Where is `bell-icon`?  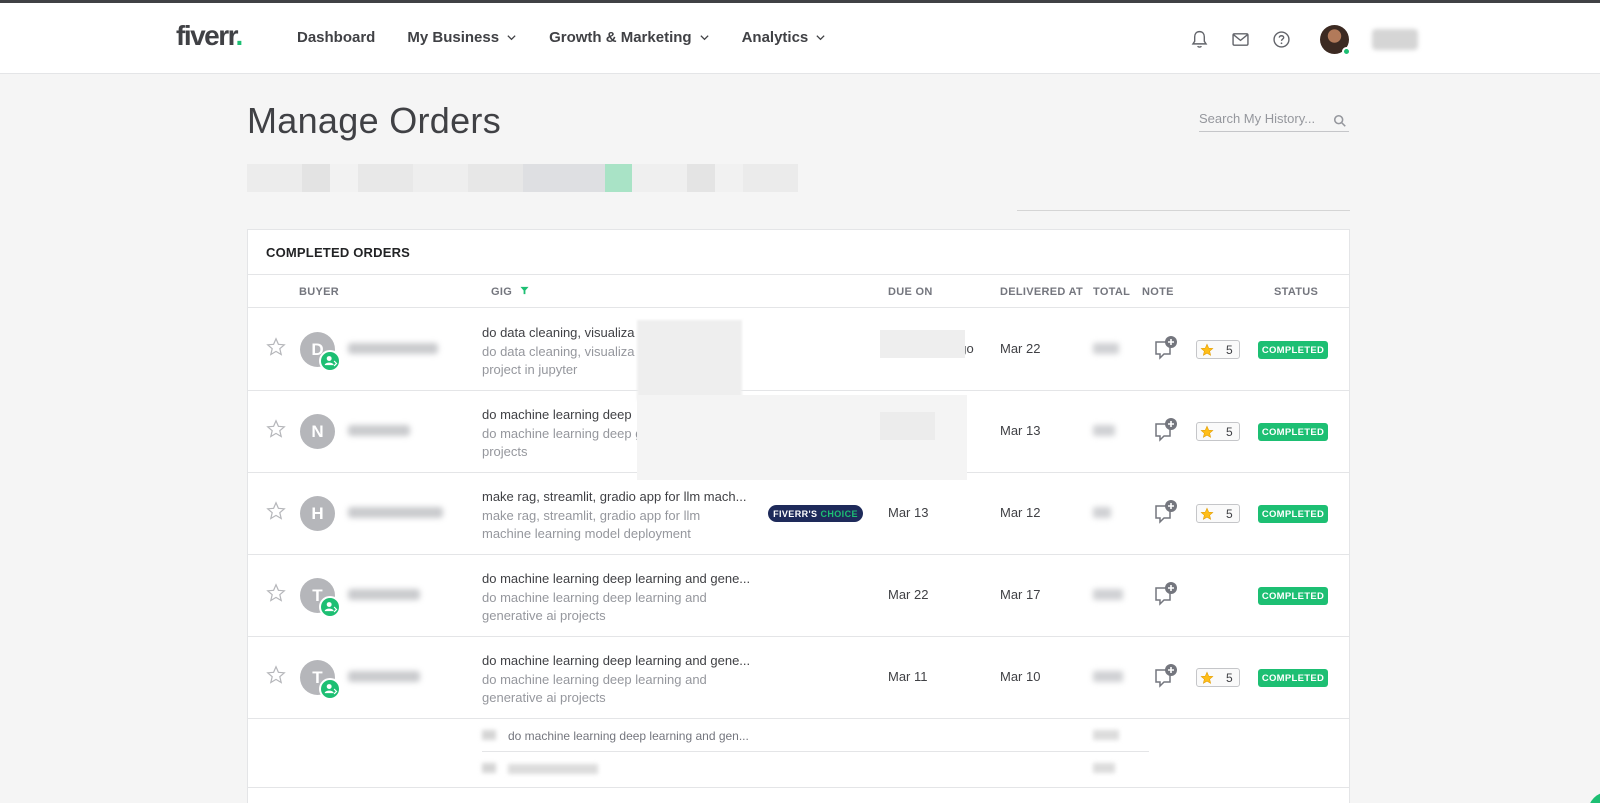
bell-icon is located at coordinates (1199, 39).